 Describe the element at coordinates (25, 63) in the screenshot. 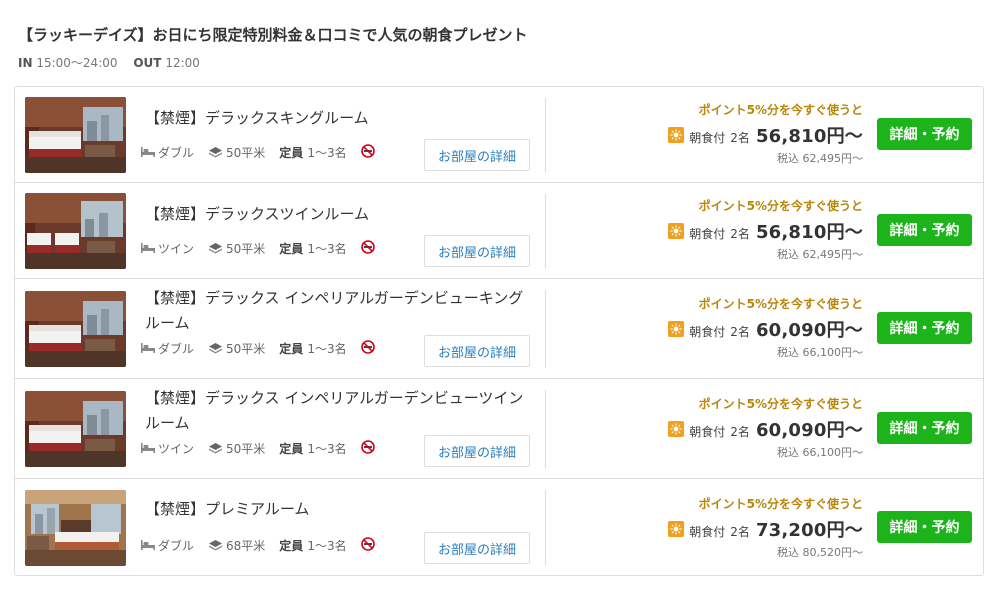

I see `checkin-label: IN` at that location.